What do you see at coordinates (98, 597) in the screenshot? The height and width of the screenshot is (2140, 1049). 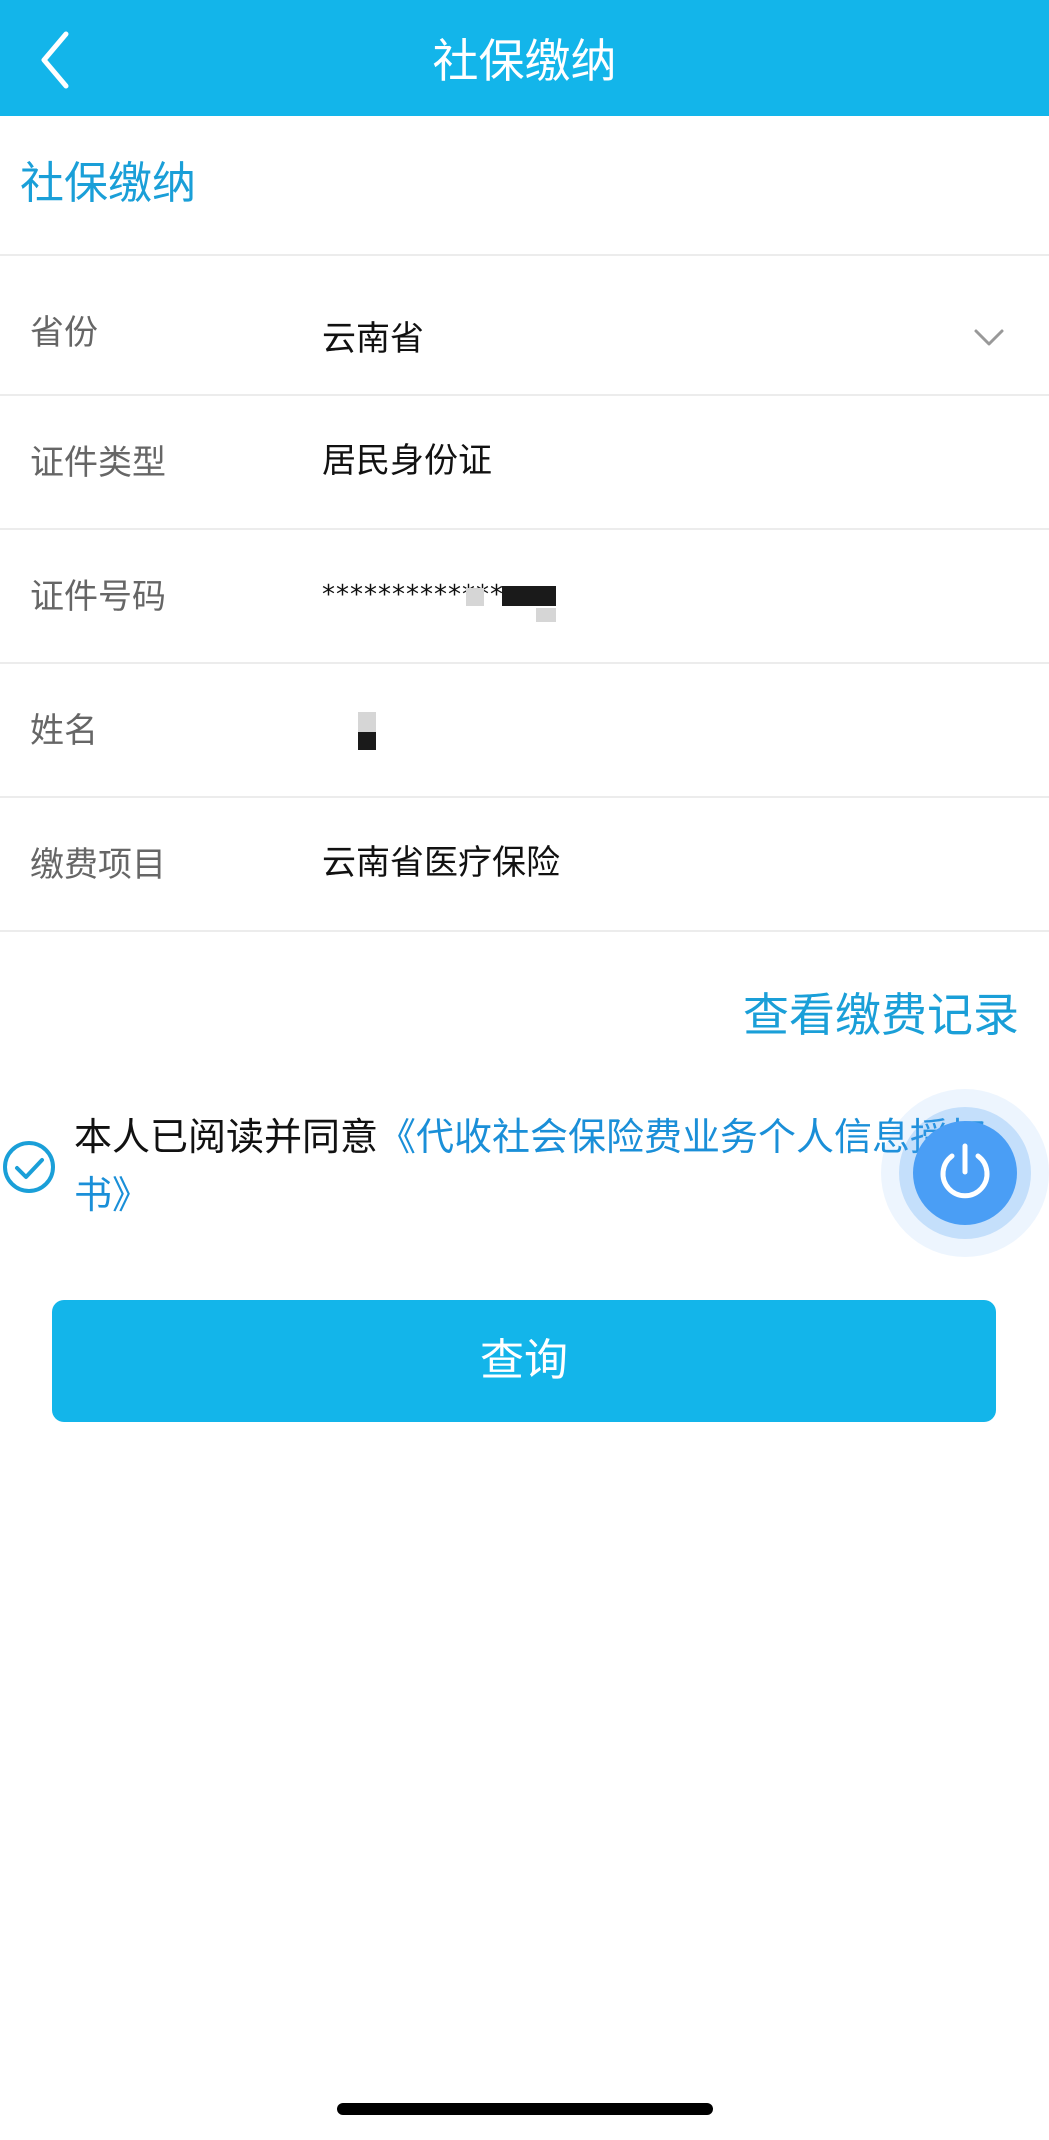 I see `id-number-label: 证件号码` at bounding box center [98, 597].